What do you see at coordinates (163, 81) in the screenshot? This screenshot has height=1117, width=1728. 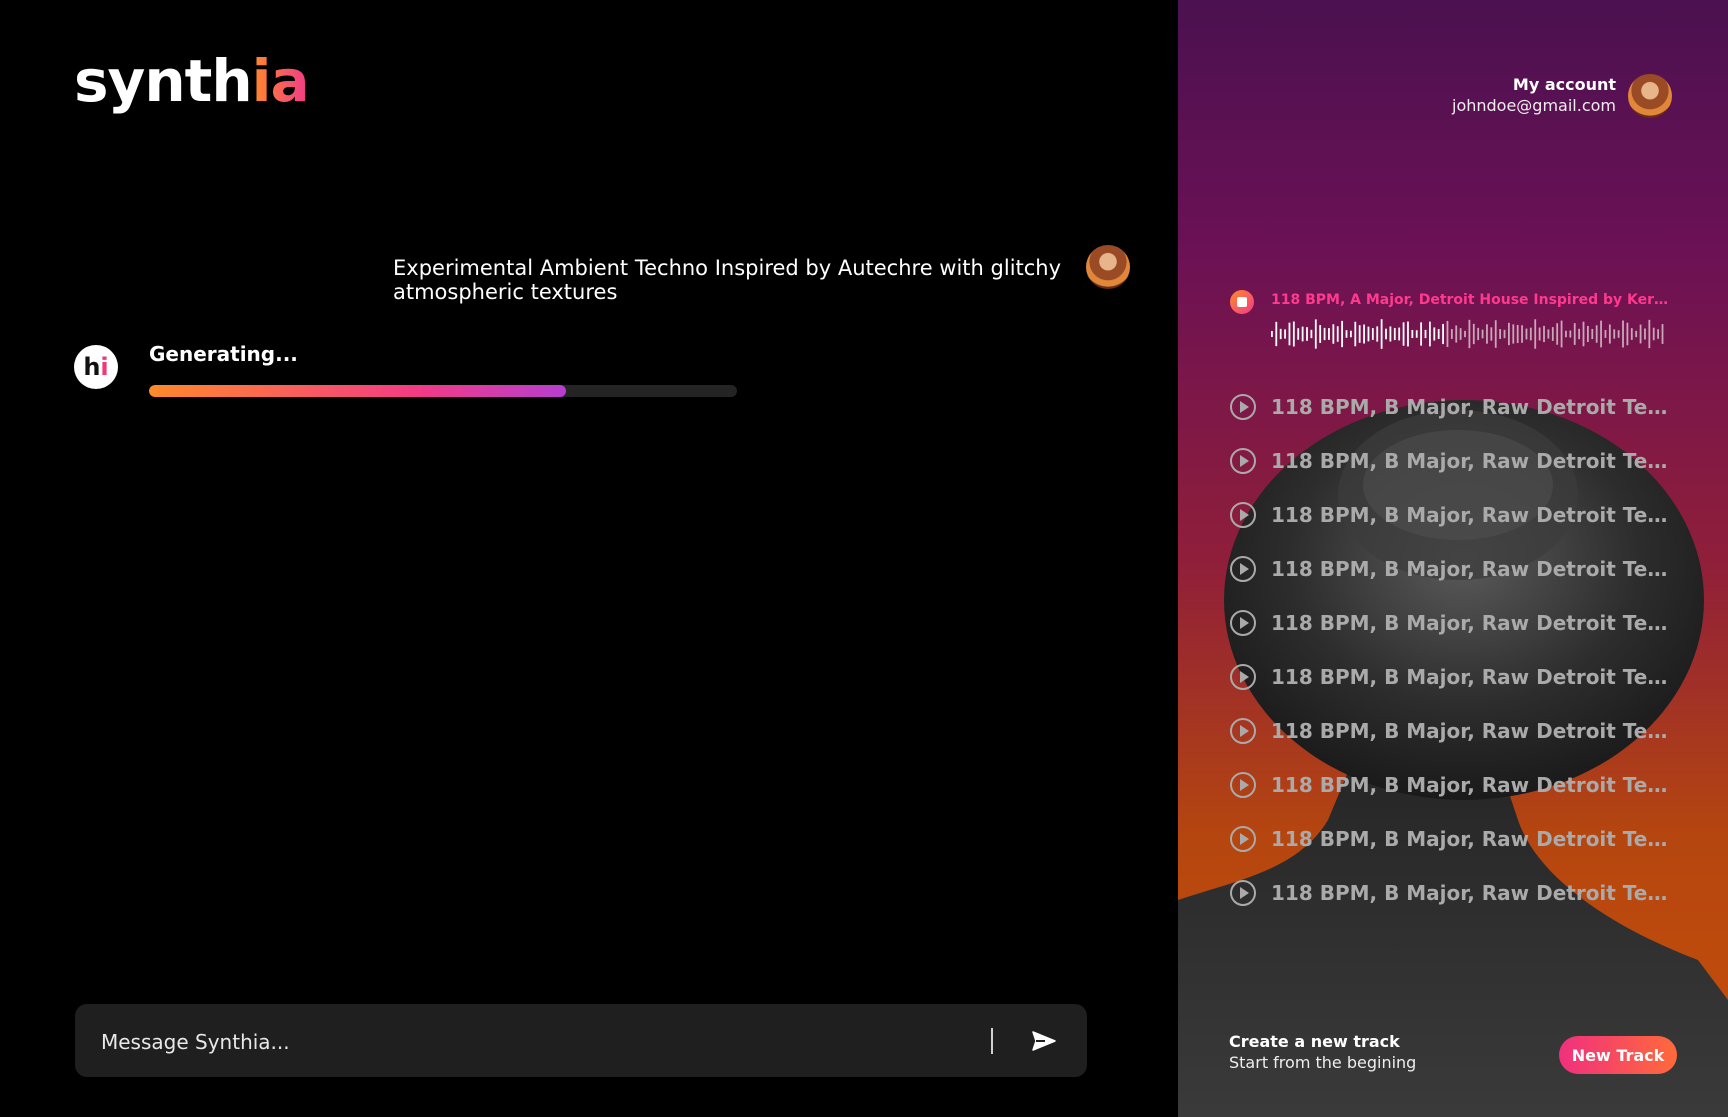 I see `logo-text-main: synth` at bounding box center [163, 81].